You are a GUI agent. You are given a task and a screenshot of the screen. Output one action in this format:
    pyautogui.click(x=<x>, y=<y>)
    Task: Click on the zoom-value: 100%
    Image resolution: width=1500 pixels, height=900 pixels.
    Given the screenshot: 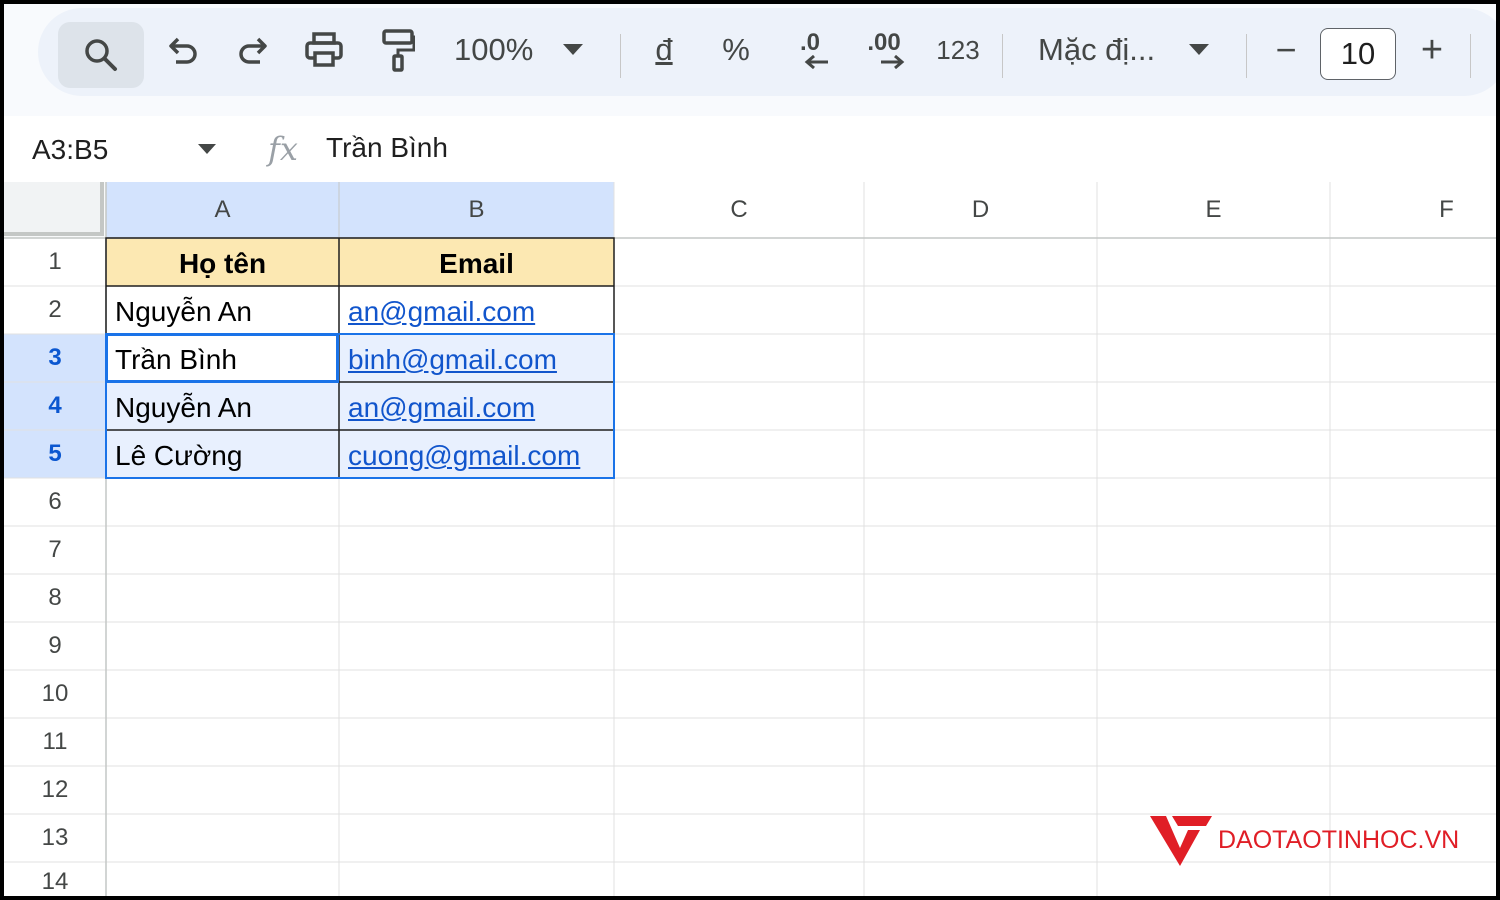 What is the action you would take?
    pyautogui.click(x=494, y=49)
    